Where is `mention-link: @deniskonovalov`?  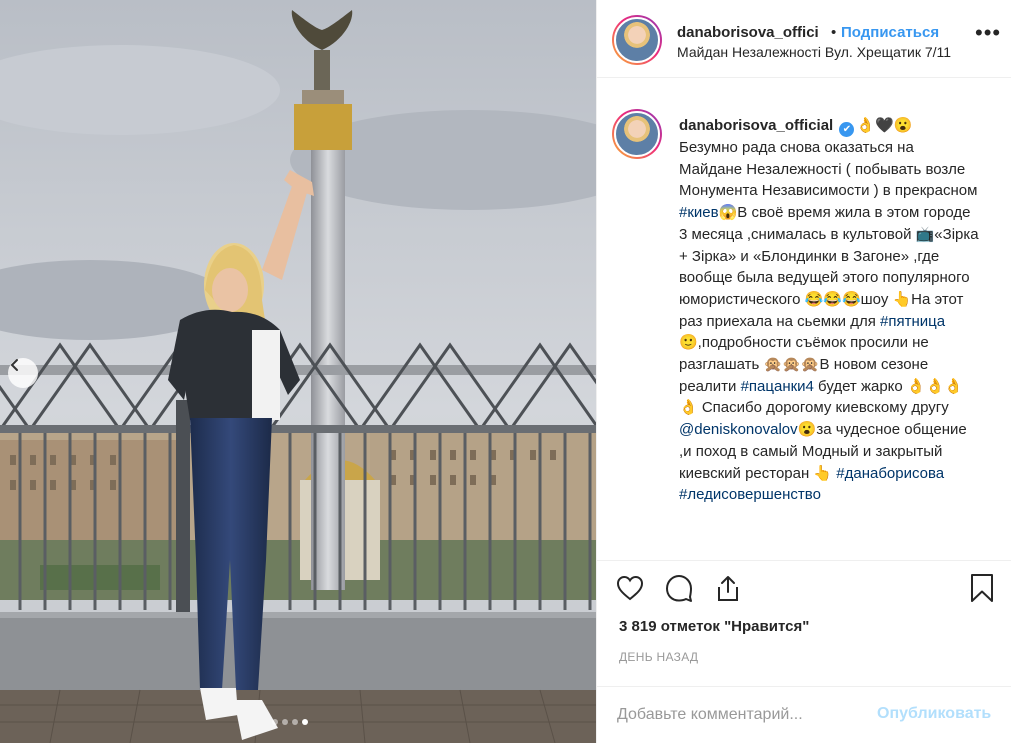 mention-link: @deniskonovalov is located at coordinates (738, 429).